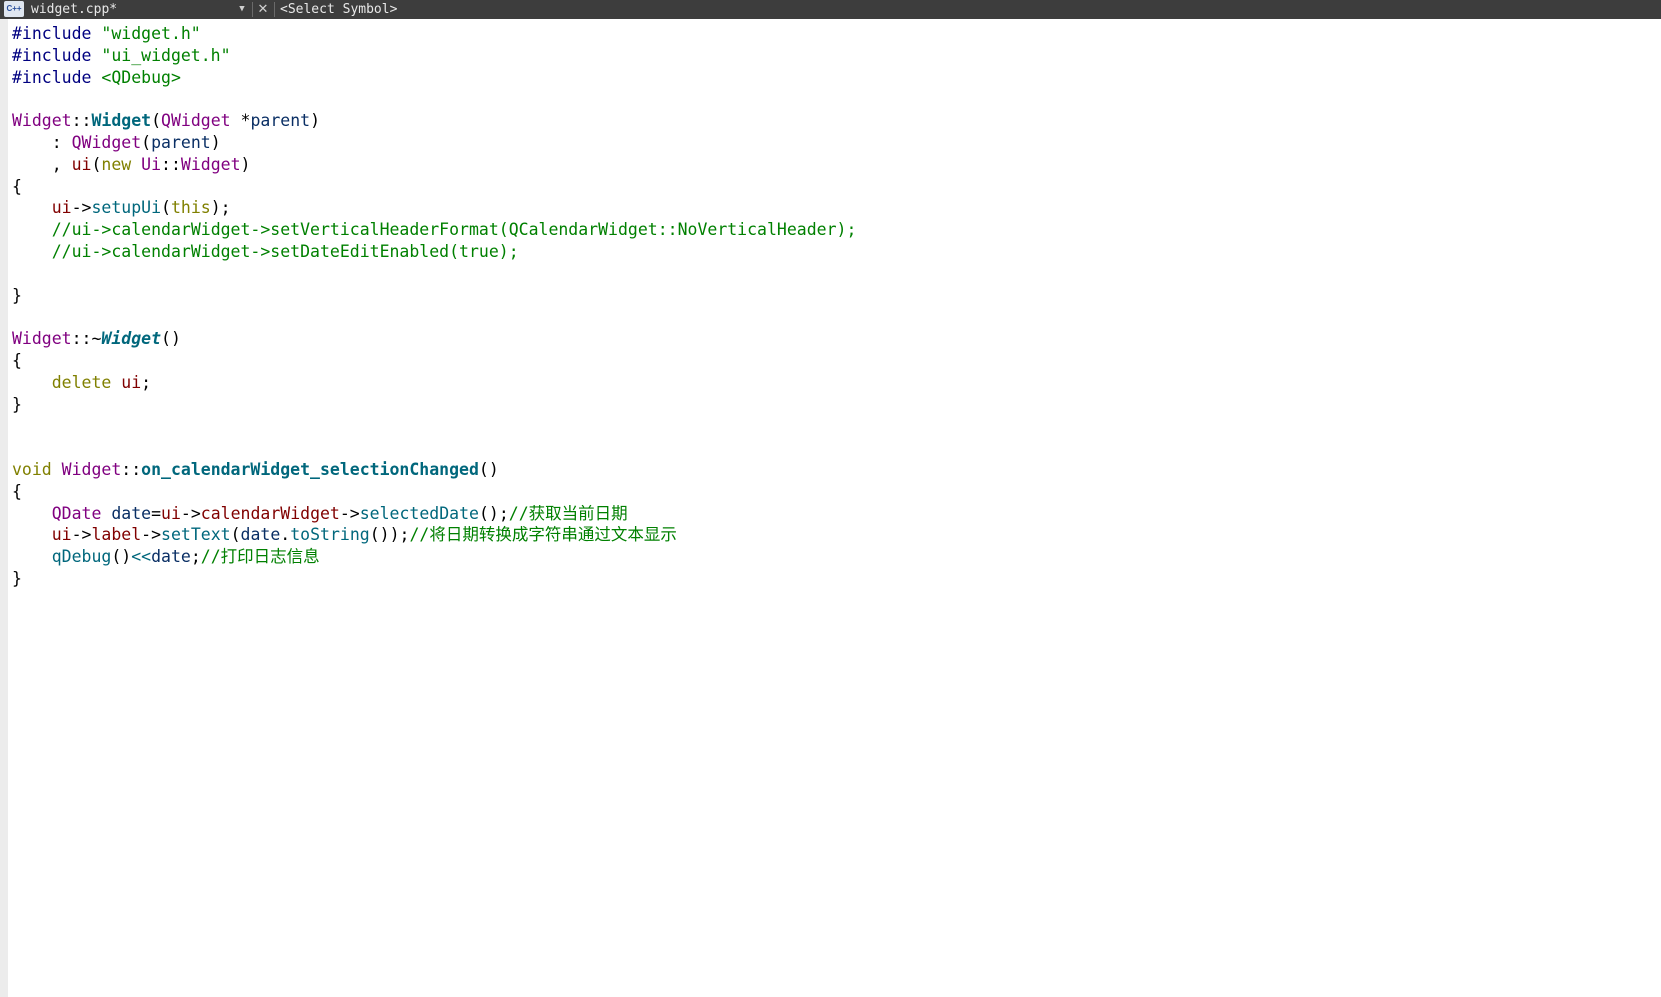 The image size is (1661, 997). I want to click on code-token: //将日期转换成字符串通过文本显示, so click(543, 535).